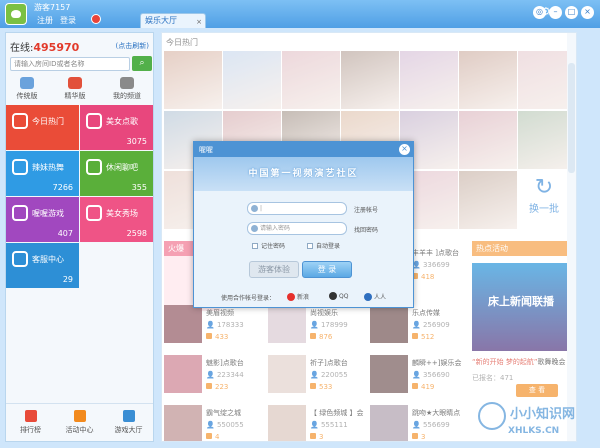 Image resolution: width=600 pixels, height=448 pixels. I want to click on account-label: QQ, so click(344, 296).